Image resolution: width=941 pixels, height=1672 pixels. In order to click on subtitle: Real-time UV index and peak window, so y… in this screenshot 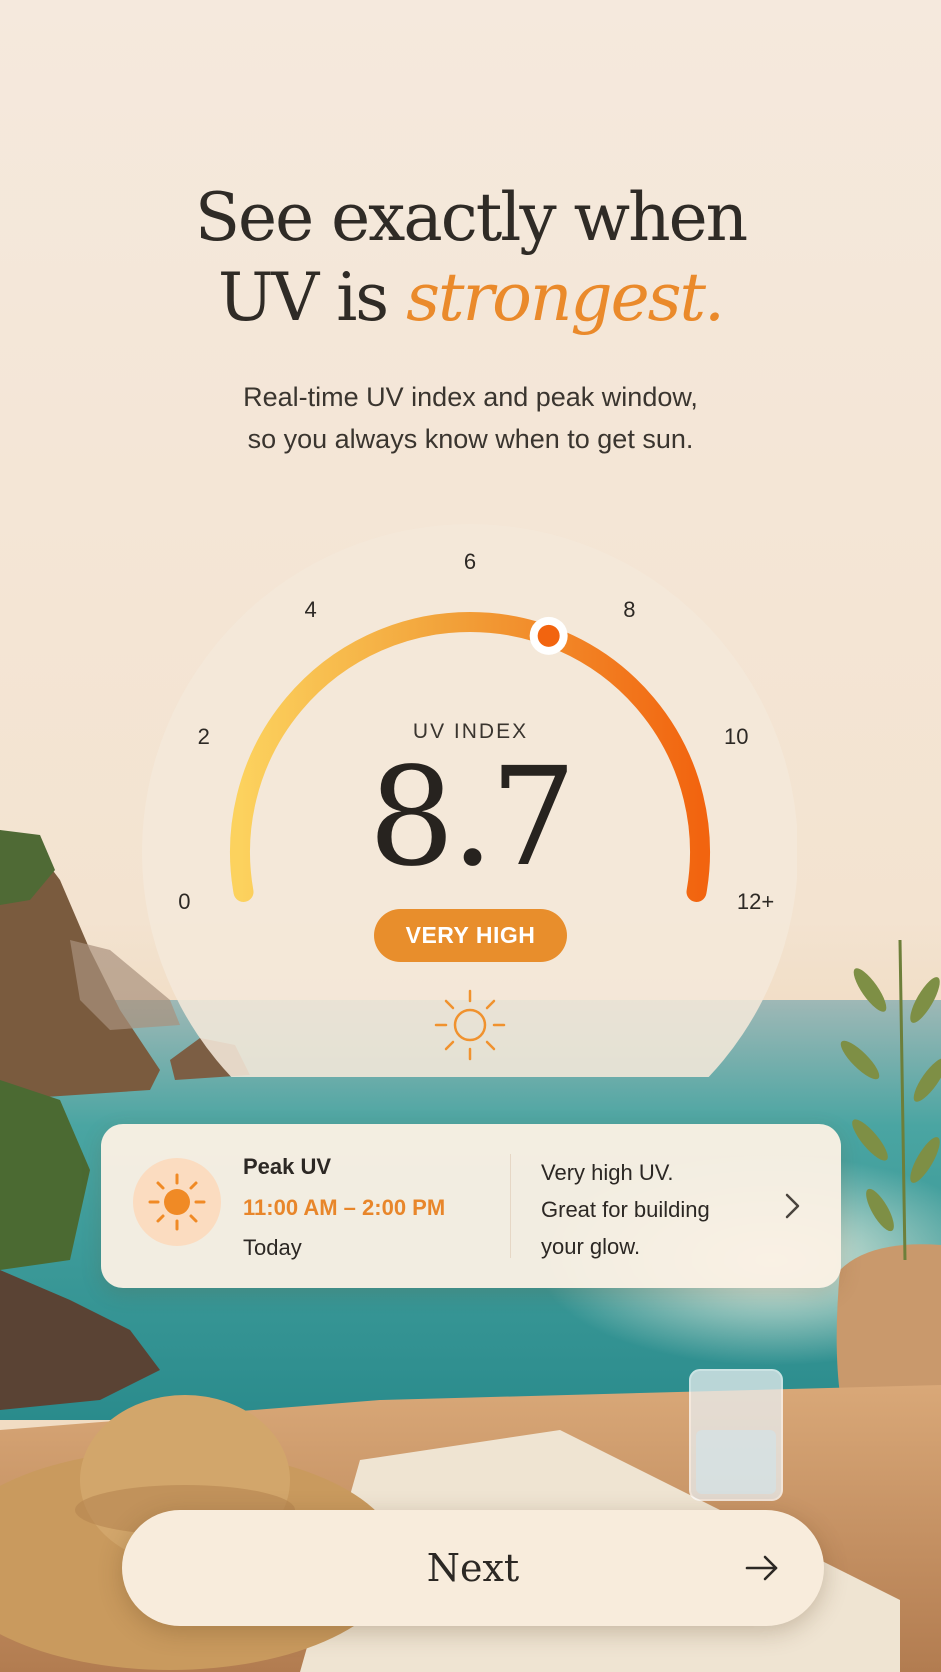, I will do `click(470, 418)`.